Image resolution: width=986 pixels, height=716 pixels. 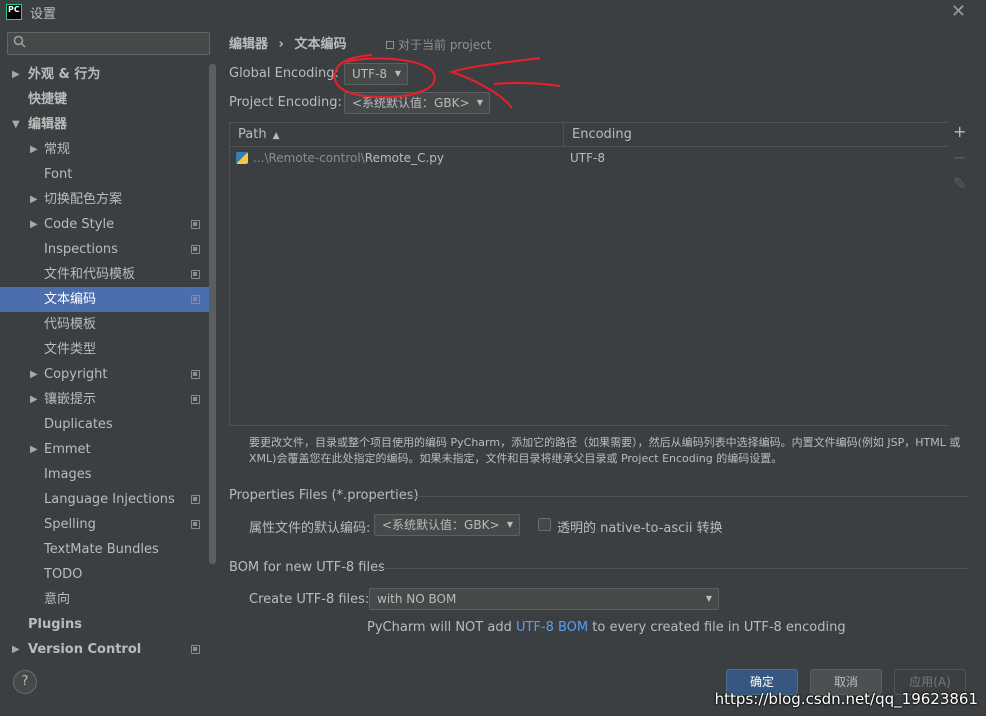 I want to click on native-to-ascii-checkbox, so click(x=544, y=524).